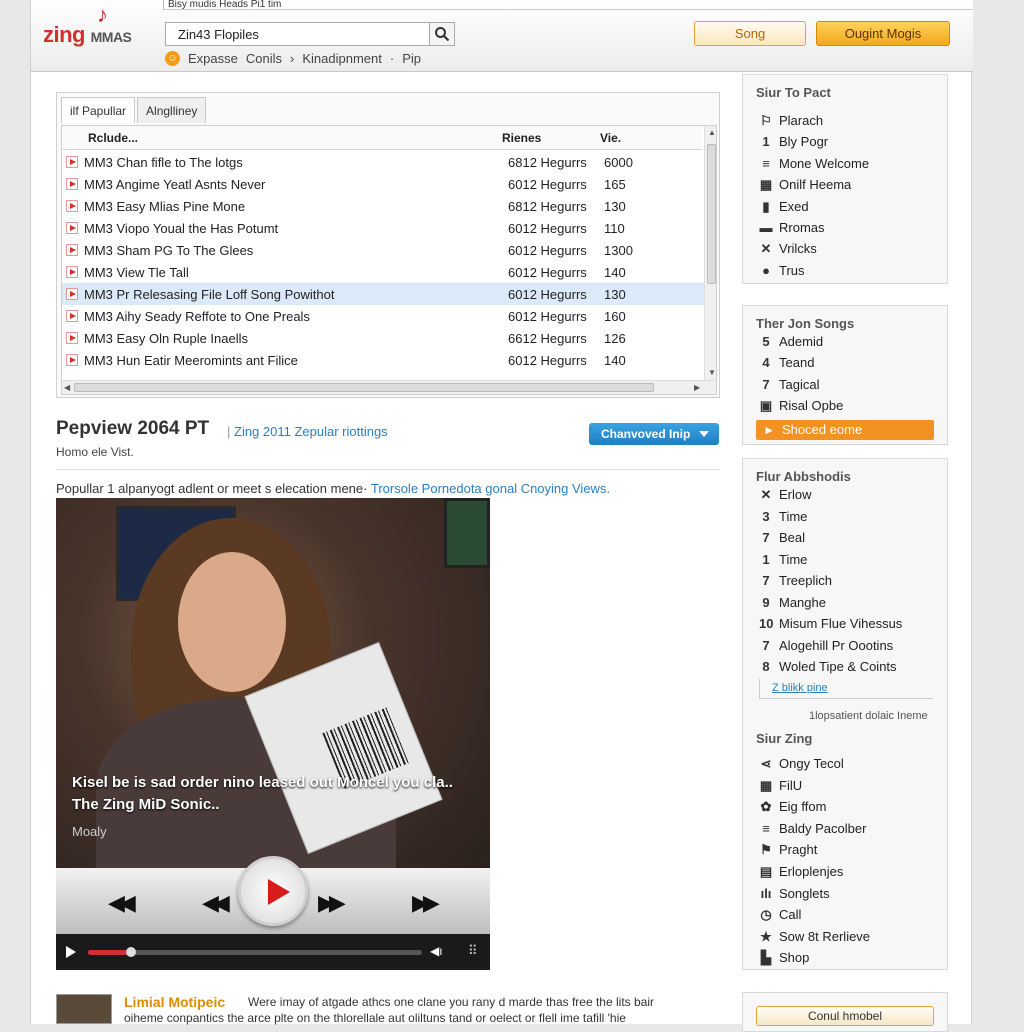 The height and width of the screenshot is (1032, 1024). I want to click on search-input: Zin43 Flopiles, so click(300, 34).